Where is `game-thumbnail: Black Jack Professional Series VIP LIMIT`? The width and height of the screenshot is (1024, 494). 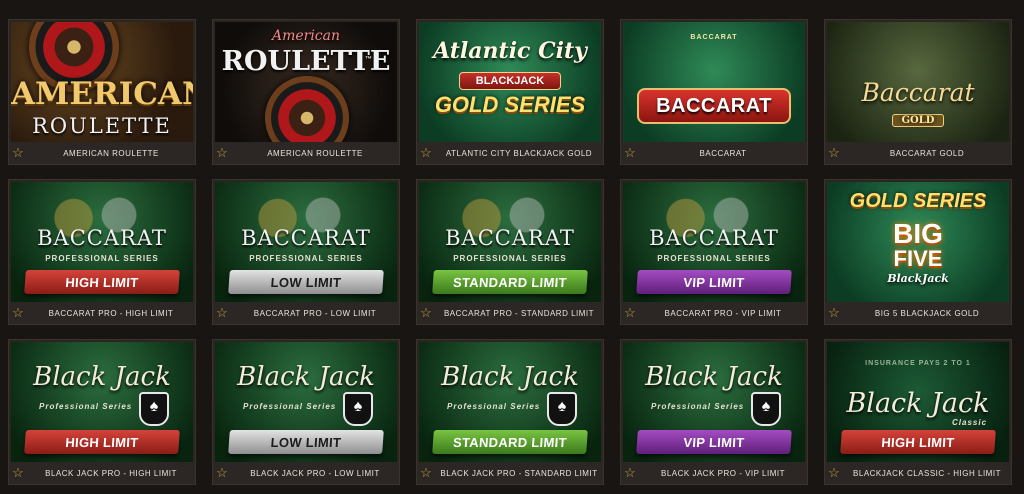
game-thumbnail: Black Jack Professional Series VIP LIMIT is located at coordinates (714, 403).